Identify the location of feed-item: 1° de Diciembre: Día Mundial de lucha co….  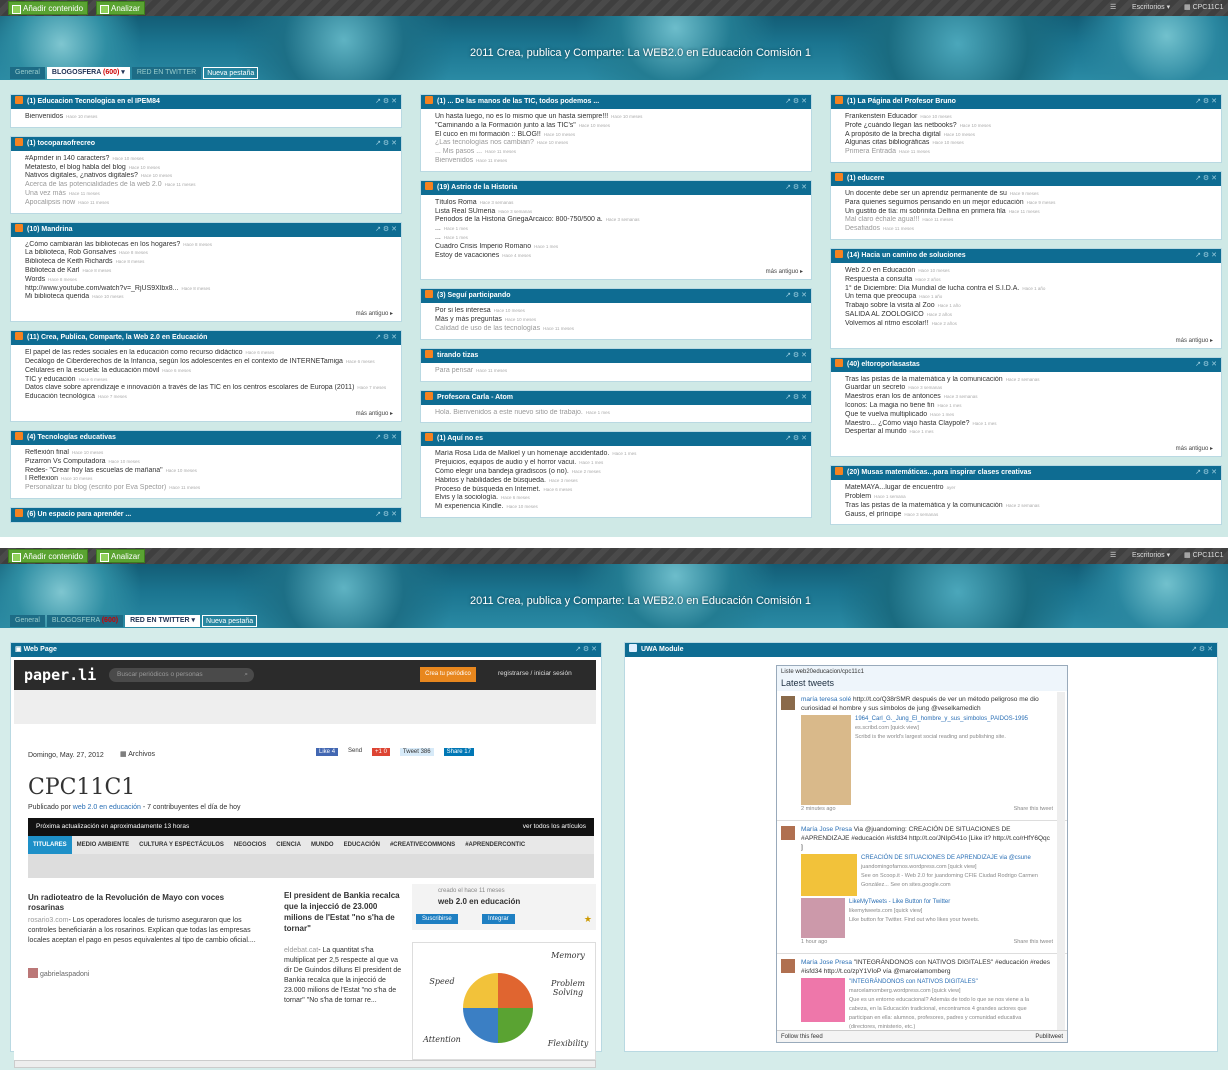
(1029, 289).